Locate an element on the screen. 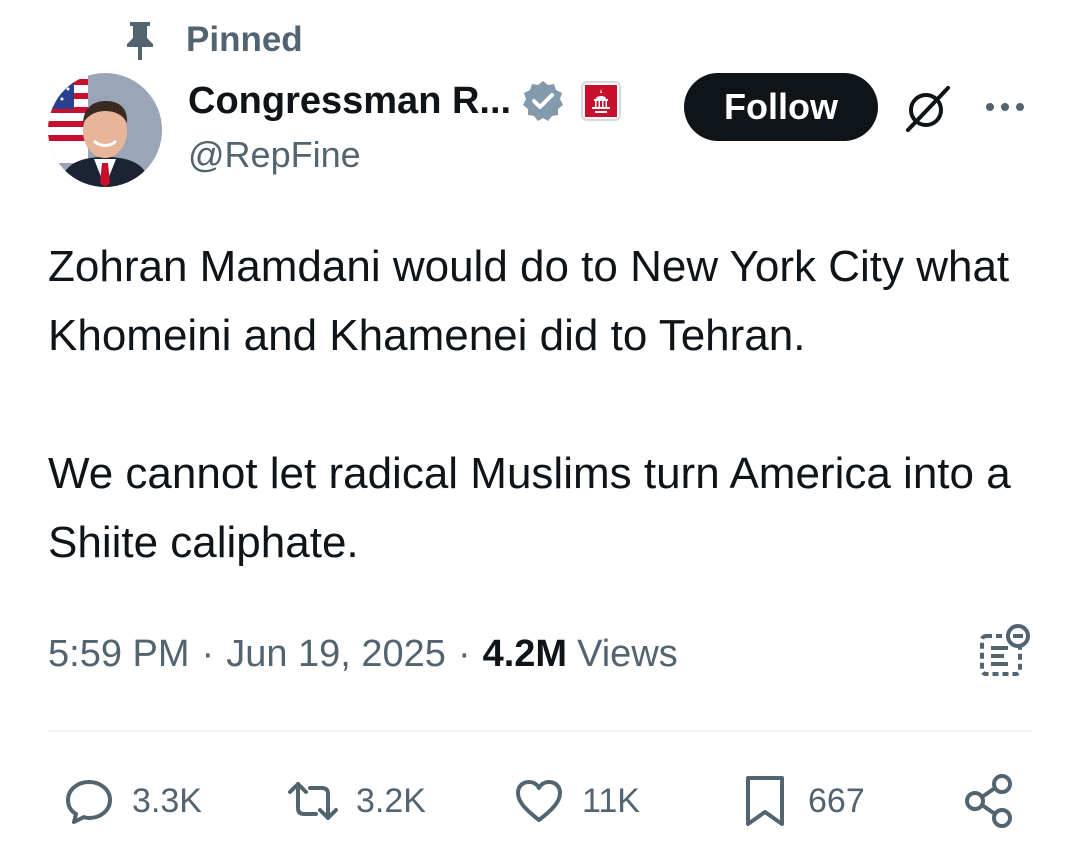  tweet-time: 5:59 PM is located at coordinates (119, 654).